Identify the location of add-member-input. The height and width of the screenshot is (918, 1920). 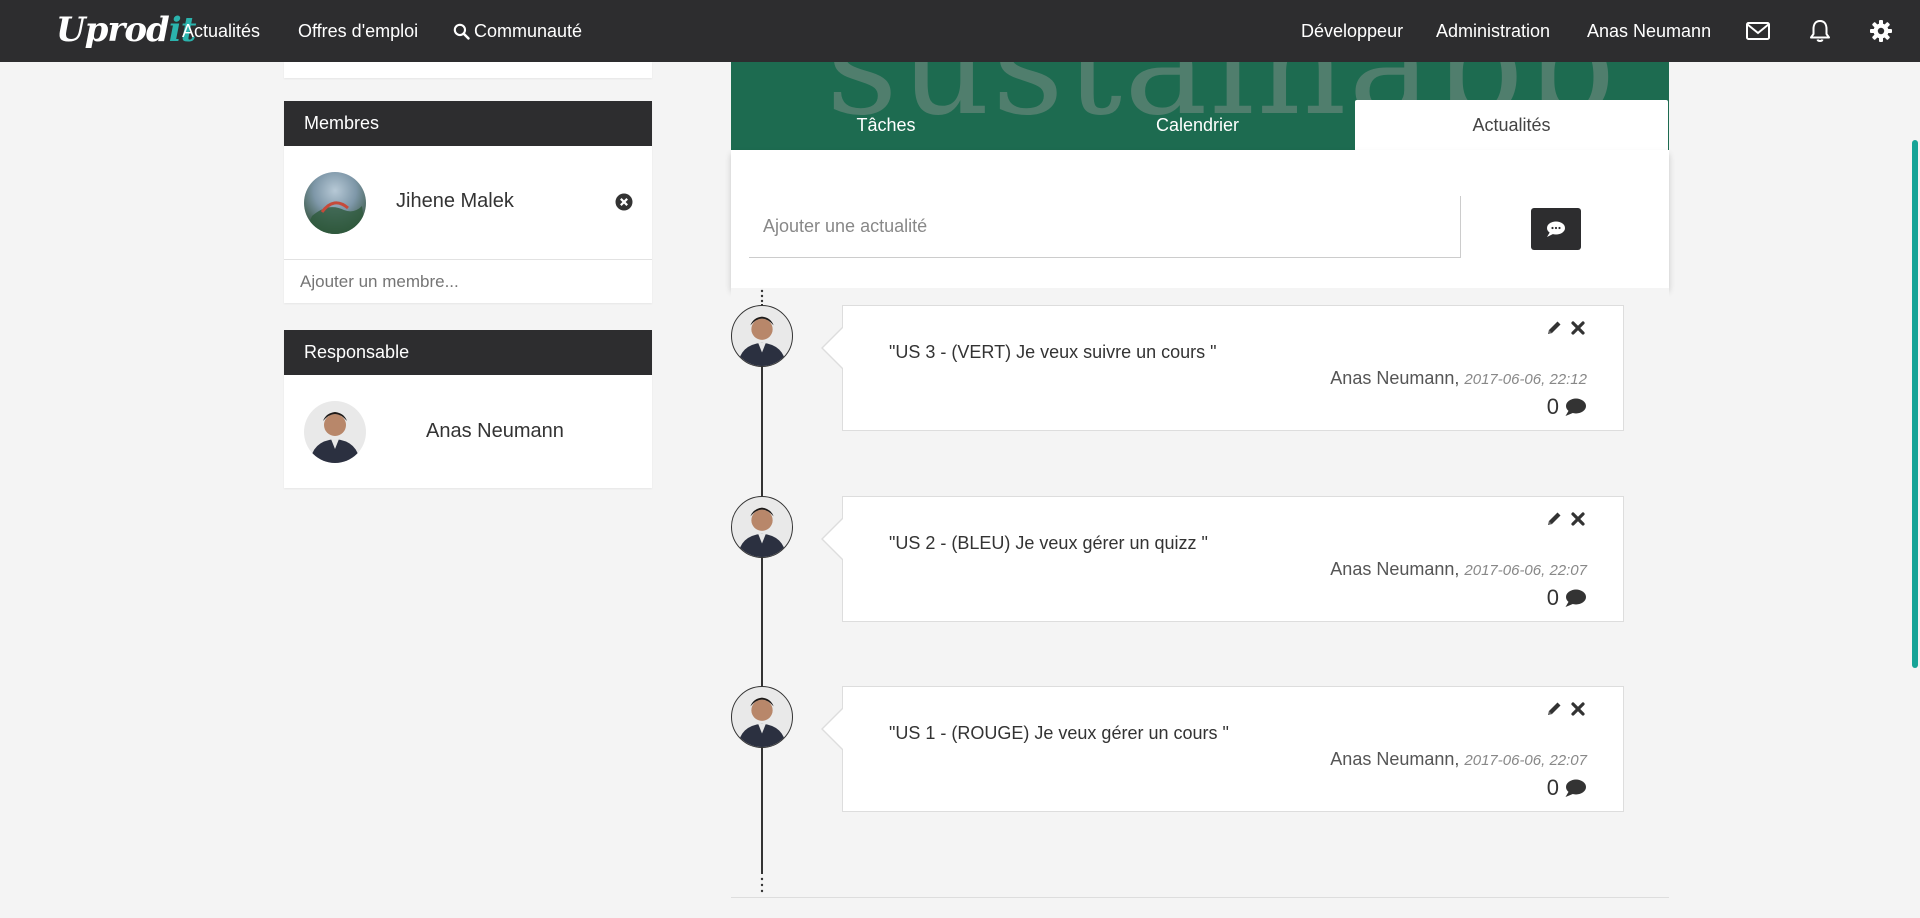
(468, 281).